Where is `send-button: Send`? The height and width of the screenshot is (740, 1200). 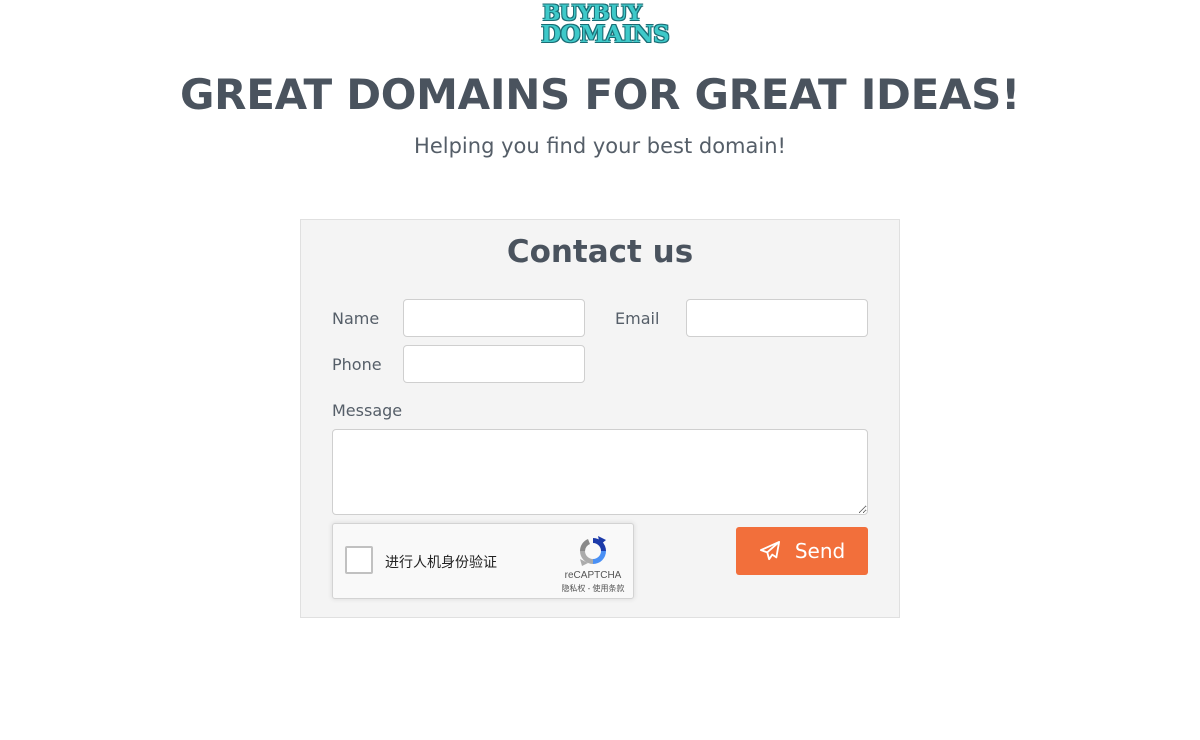 send-button: Send is located at coordinates (802, 551).